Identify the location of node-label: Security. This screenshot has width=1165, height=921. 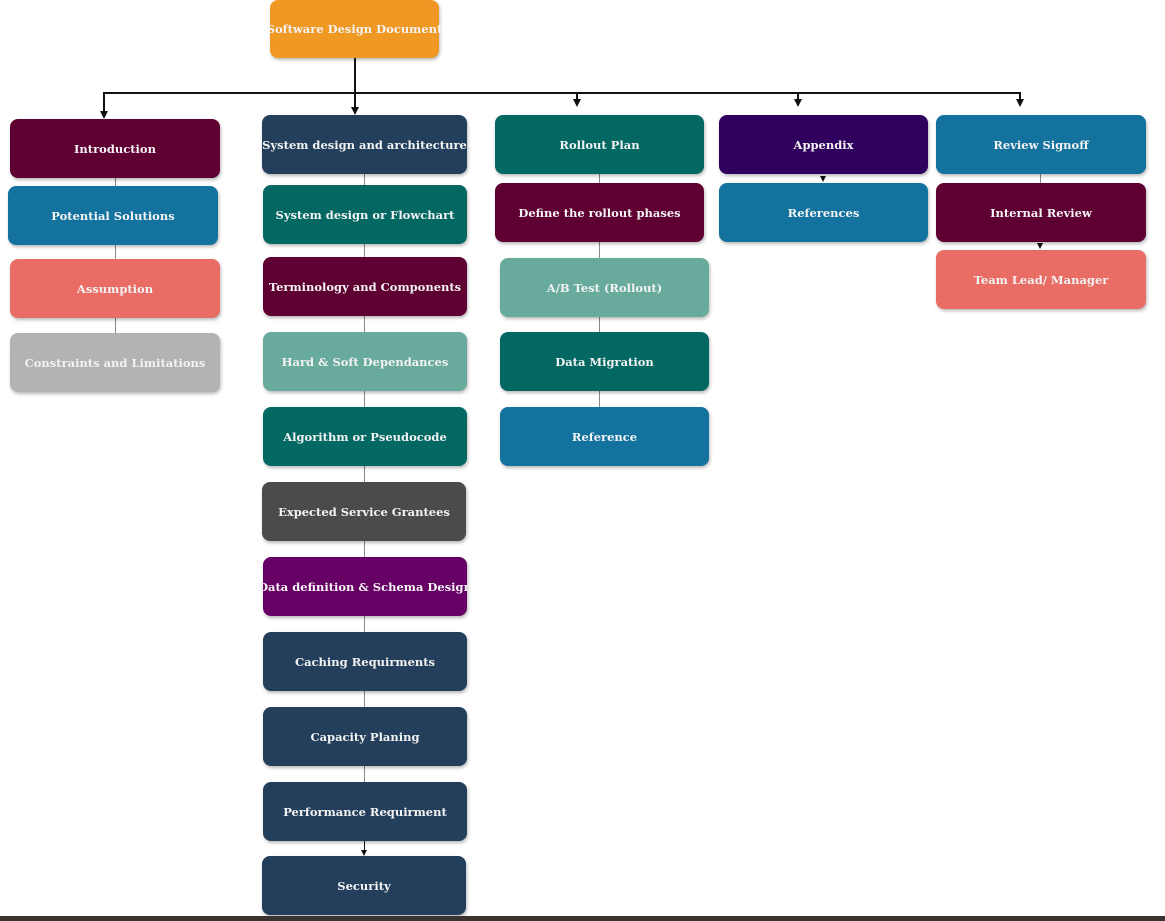
(364, 885).